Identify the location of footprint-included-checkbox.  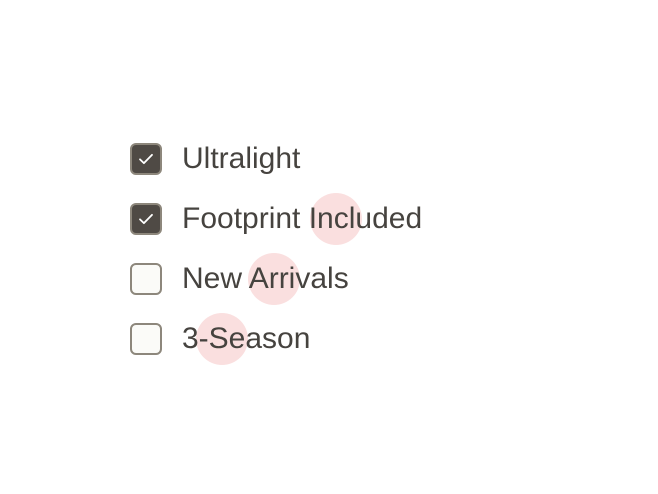
(146, 219).